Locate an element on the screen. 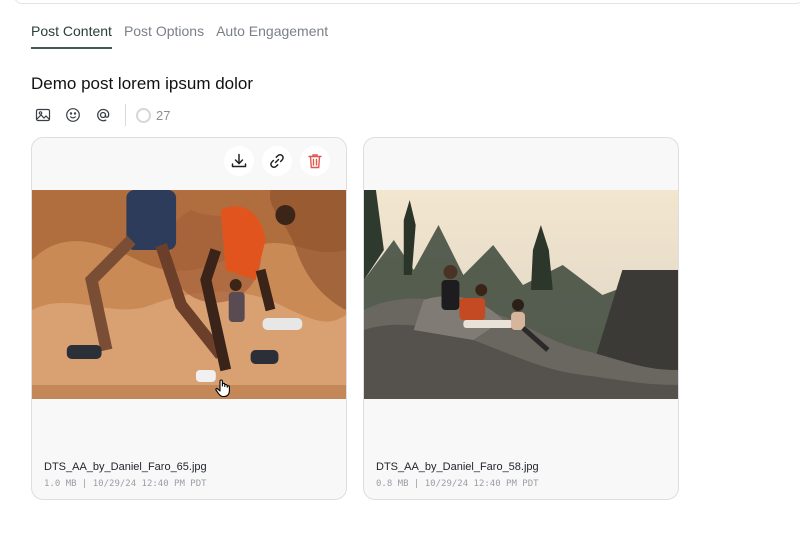 The image size is (800, 537). hand-cursor-icon is located at coordinates (222, 388).